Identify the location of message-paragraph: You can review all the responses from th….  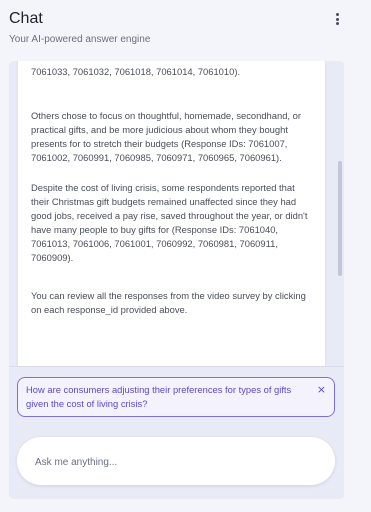
(168, 302).